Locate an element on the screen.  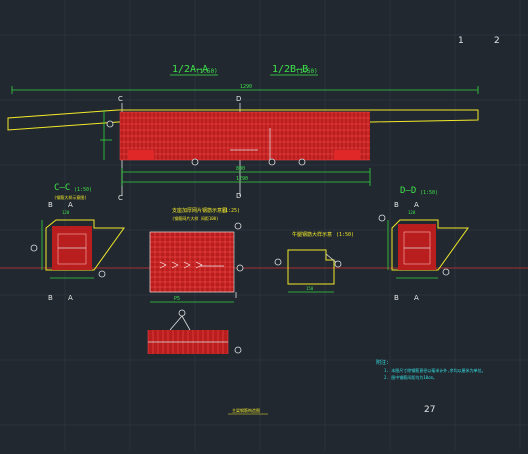
page-number-1: 1 is located at coordinates (461, 41).